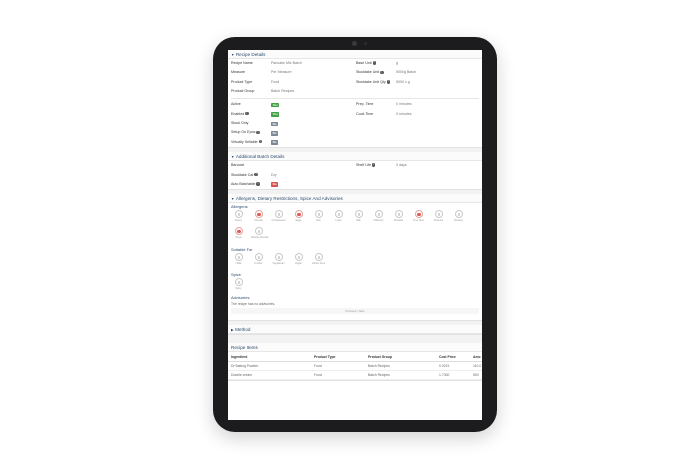  Describe the element at coordinates (400, 375) in the screenshot. I see `table-cell: Batch Recipes` at that location.